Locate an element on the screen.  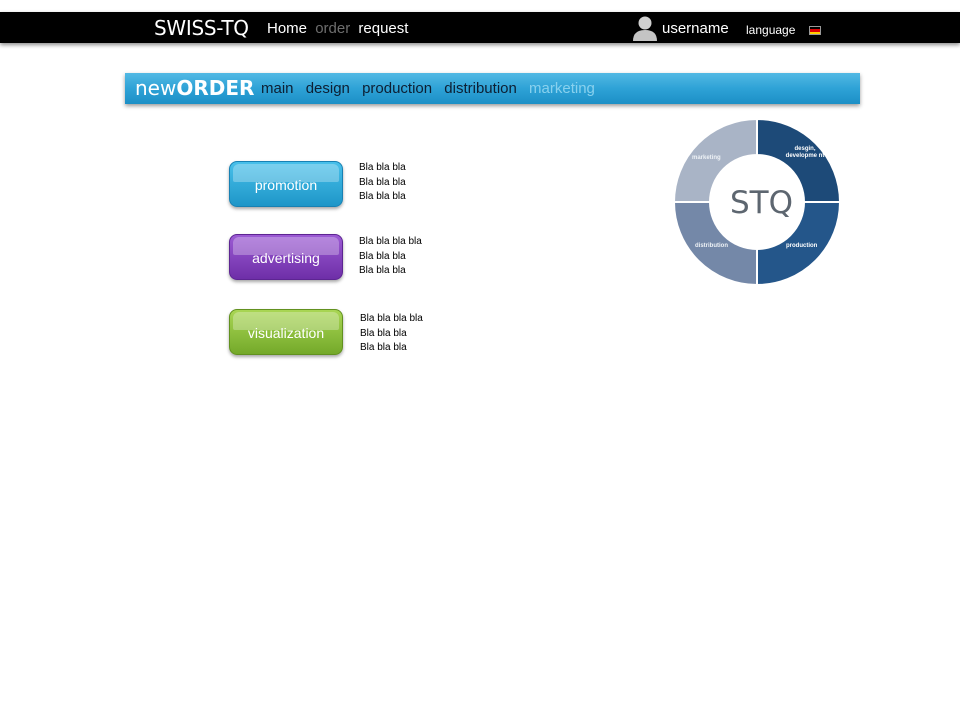
brand-logo-text: SWISS-TQ is located at coordinates (201, 28).